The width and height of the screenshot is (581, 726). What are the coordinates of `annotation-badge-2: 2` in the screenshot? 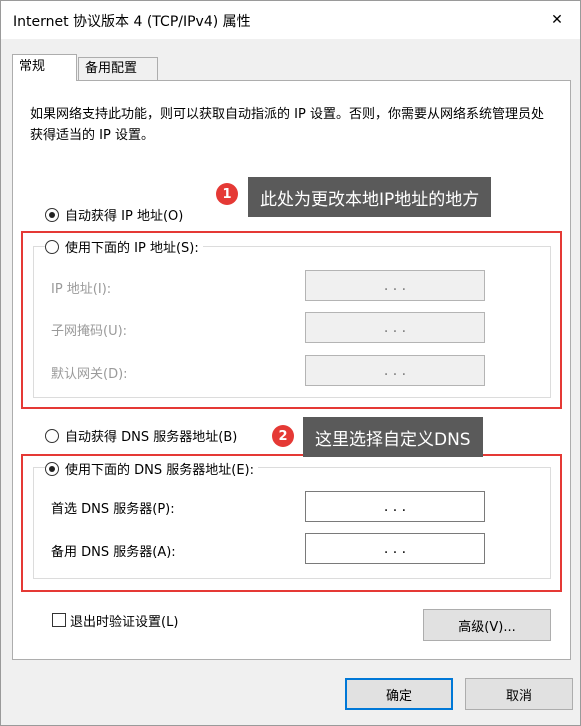 It's located at (283, 436).